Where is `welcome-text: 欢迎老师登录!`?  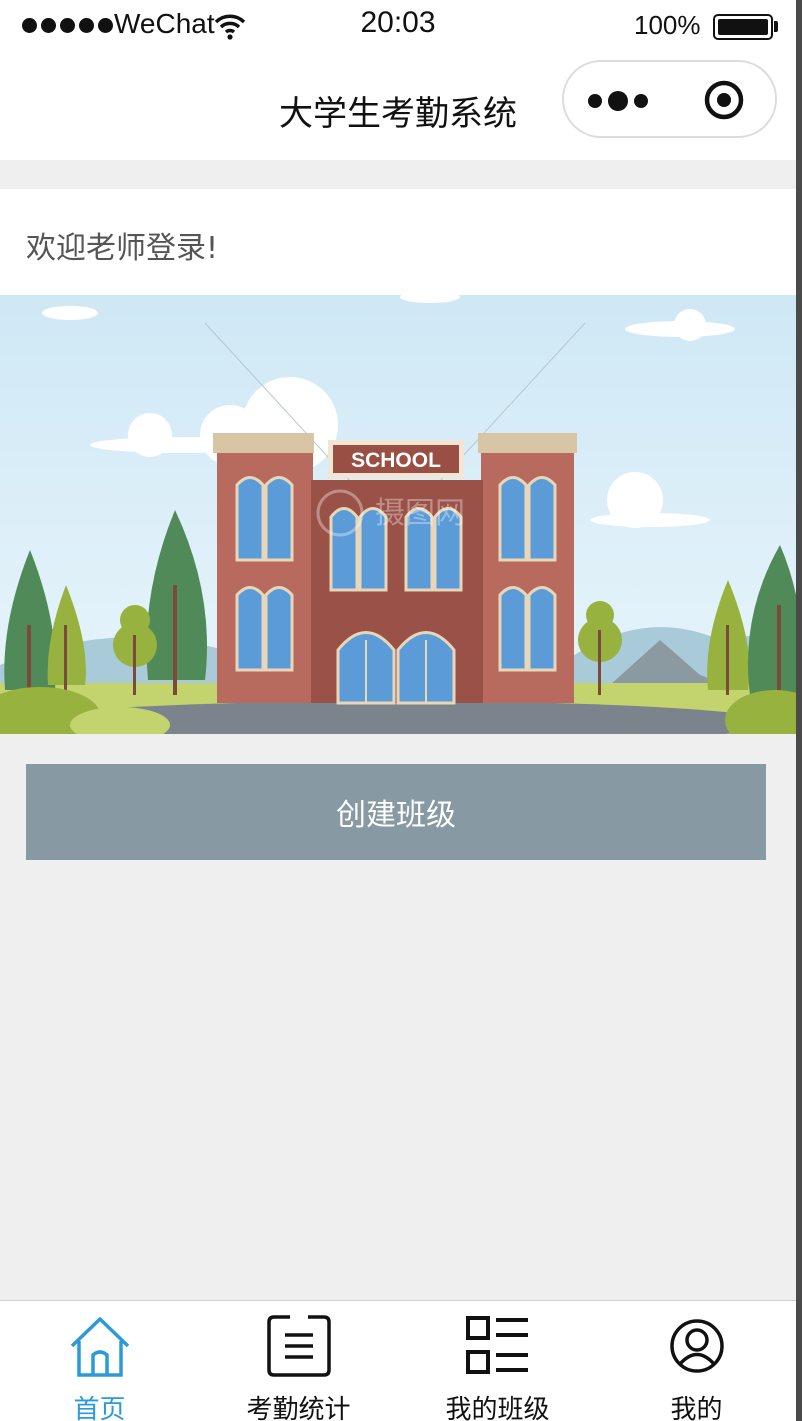
welcome-text: 欢迎老师登录! is located at coordinates (122, 248).